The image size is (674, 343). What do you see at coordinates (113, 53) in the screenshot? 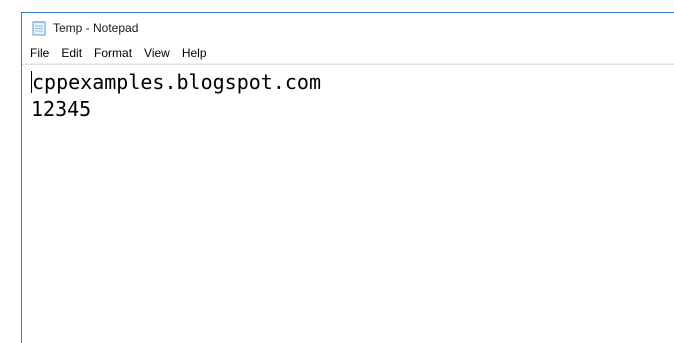
I see `menu-format: Format` at bounding box center [113, 53].